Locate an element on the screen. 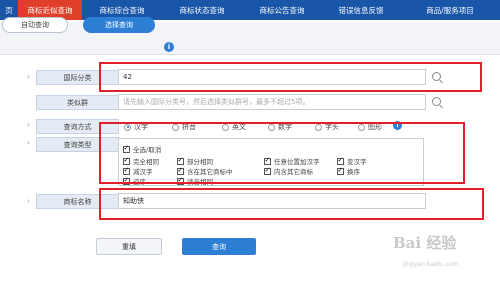 This screenshot has width=500, height=283. checkbox-select-all: 全选/取消 is located at coordinates (142, 149).